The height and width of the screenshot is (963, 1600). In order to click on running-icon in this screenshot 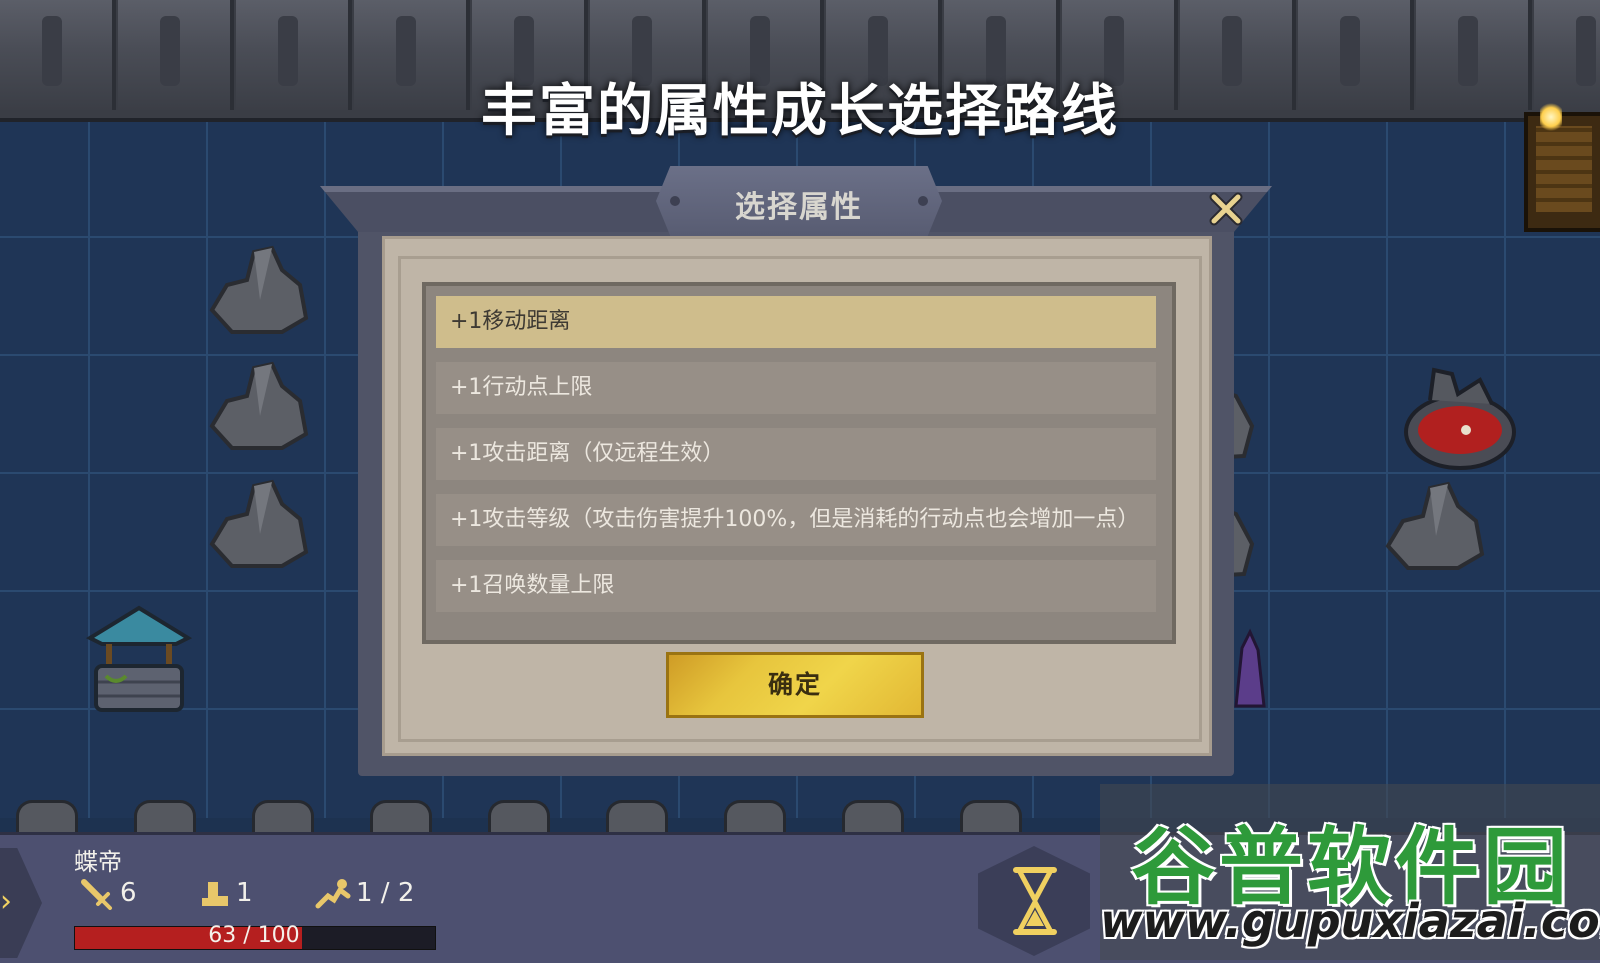, I will do `click(333, 894)`.